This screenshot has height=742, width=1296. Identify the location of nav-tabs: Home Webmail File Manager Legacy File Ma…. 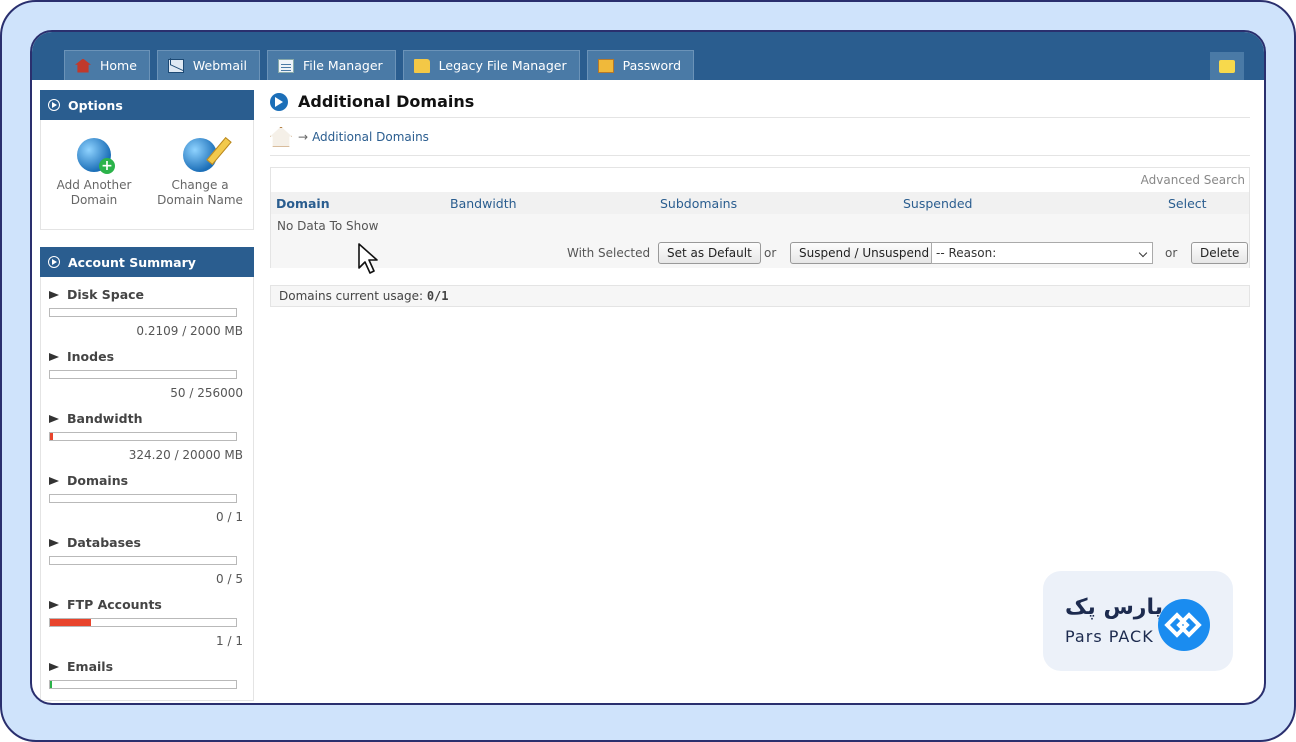
(379, 65).